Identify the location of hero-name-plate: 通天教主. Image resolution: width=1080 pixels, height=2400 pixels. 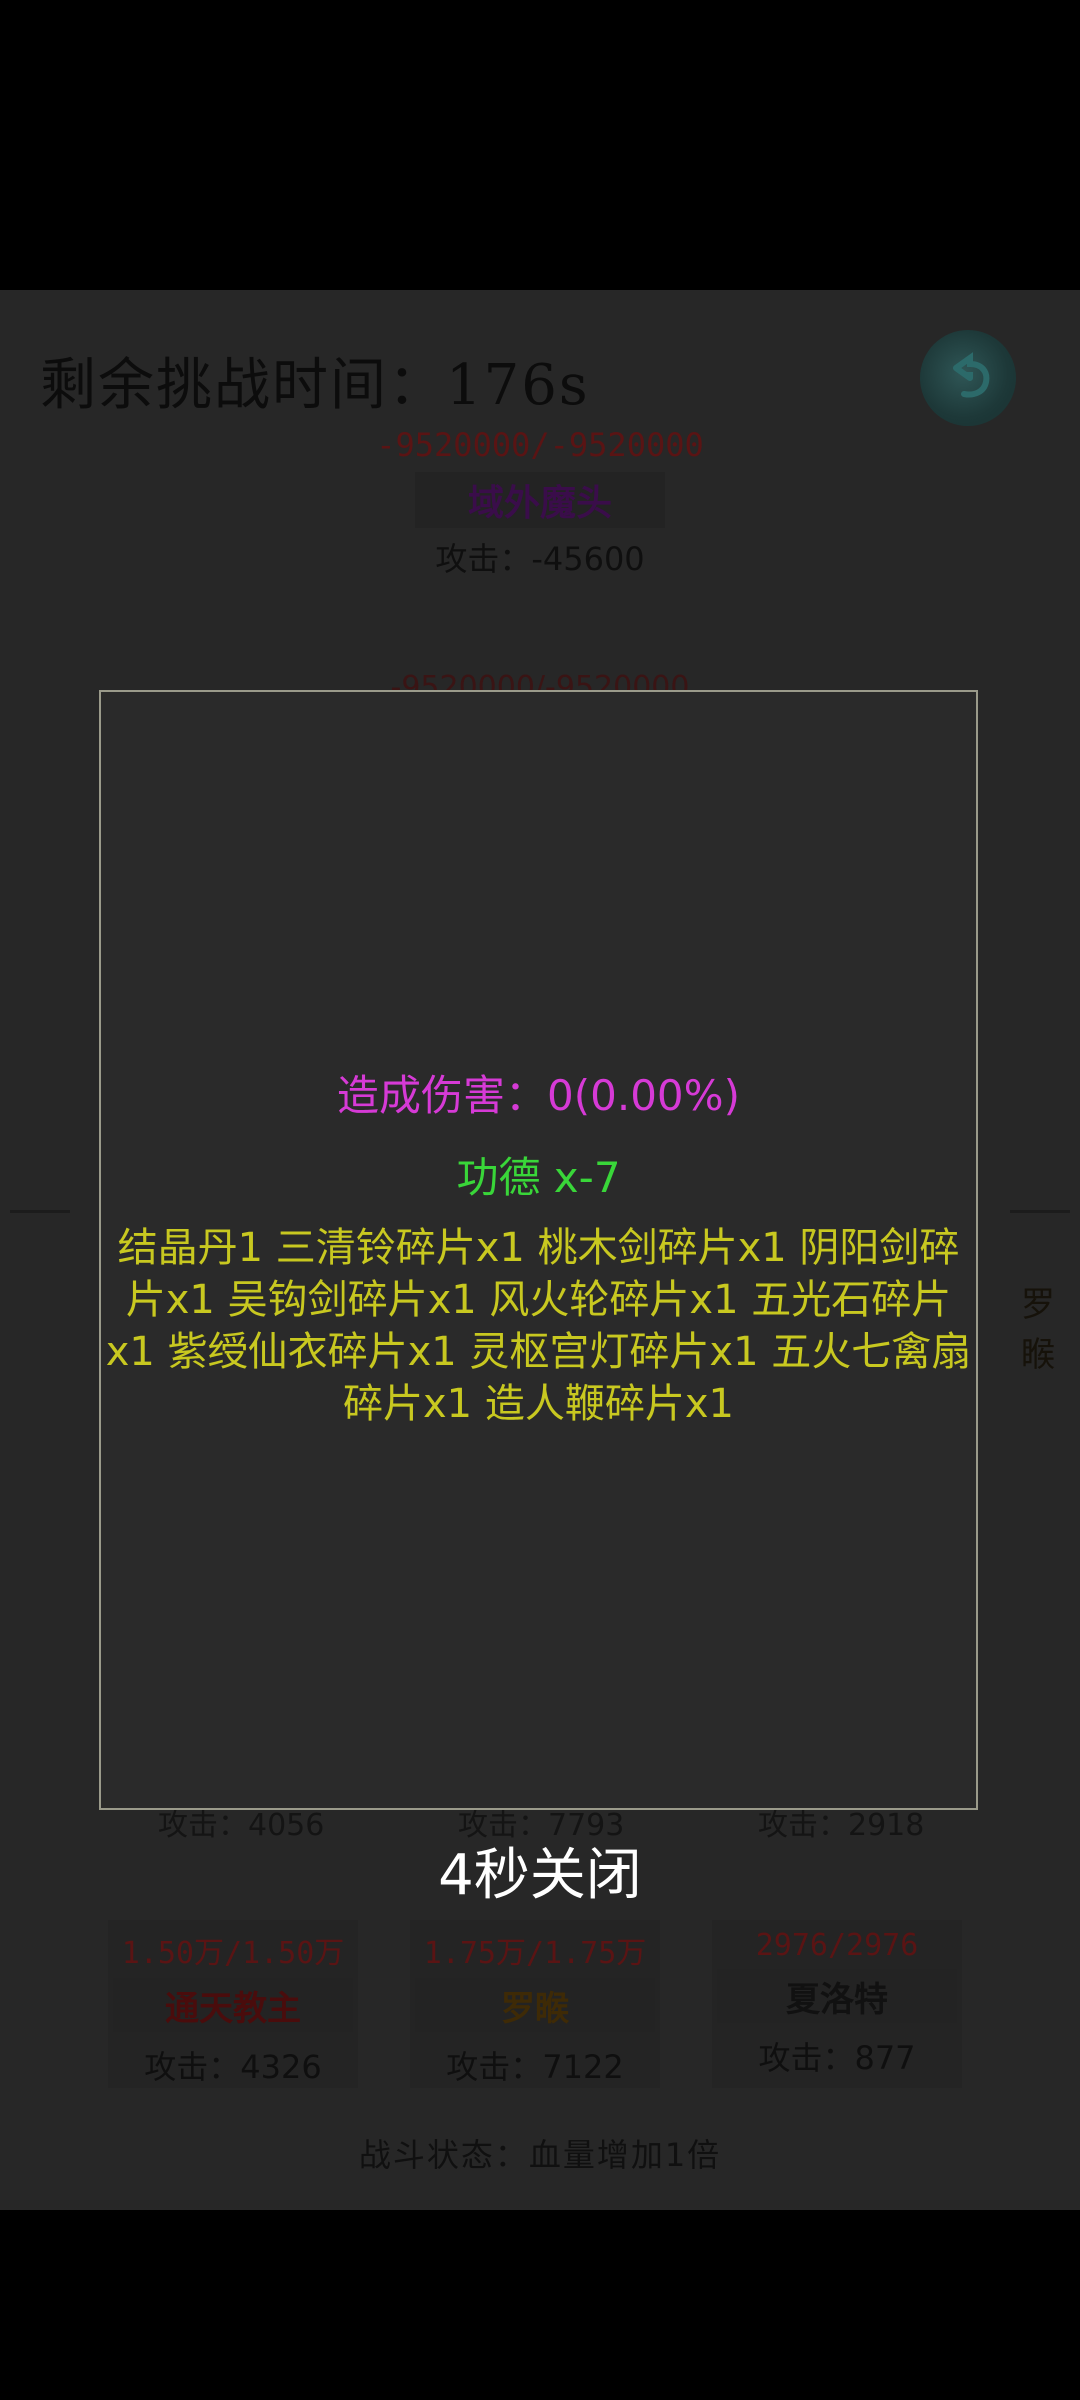
(233, 2005).